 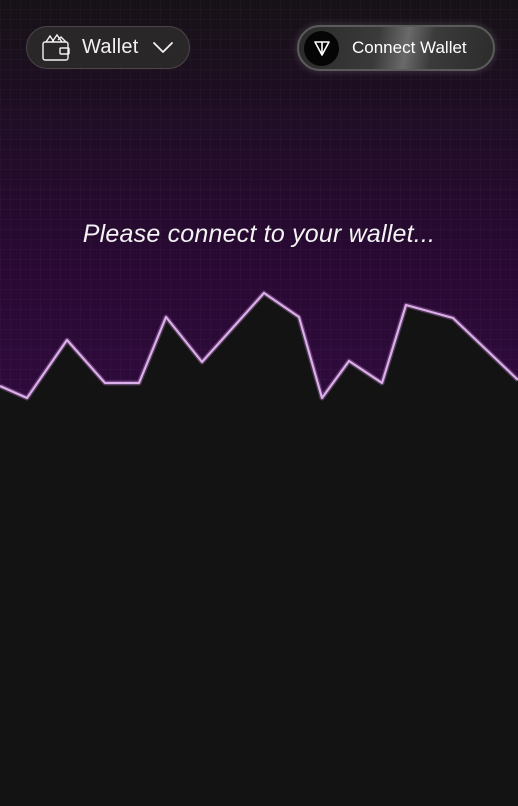 I want to click on connect-wallet-label: Connect Wallet, so click(x=409, y=47).